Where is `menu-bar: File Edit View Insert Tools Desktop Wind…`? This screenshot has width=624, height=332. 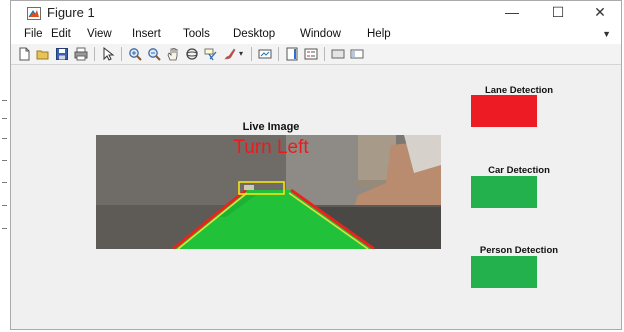 menu-bar: File Edit View Insert Tools Desktop Wind… is located at coordinates (316, 34).